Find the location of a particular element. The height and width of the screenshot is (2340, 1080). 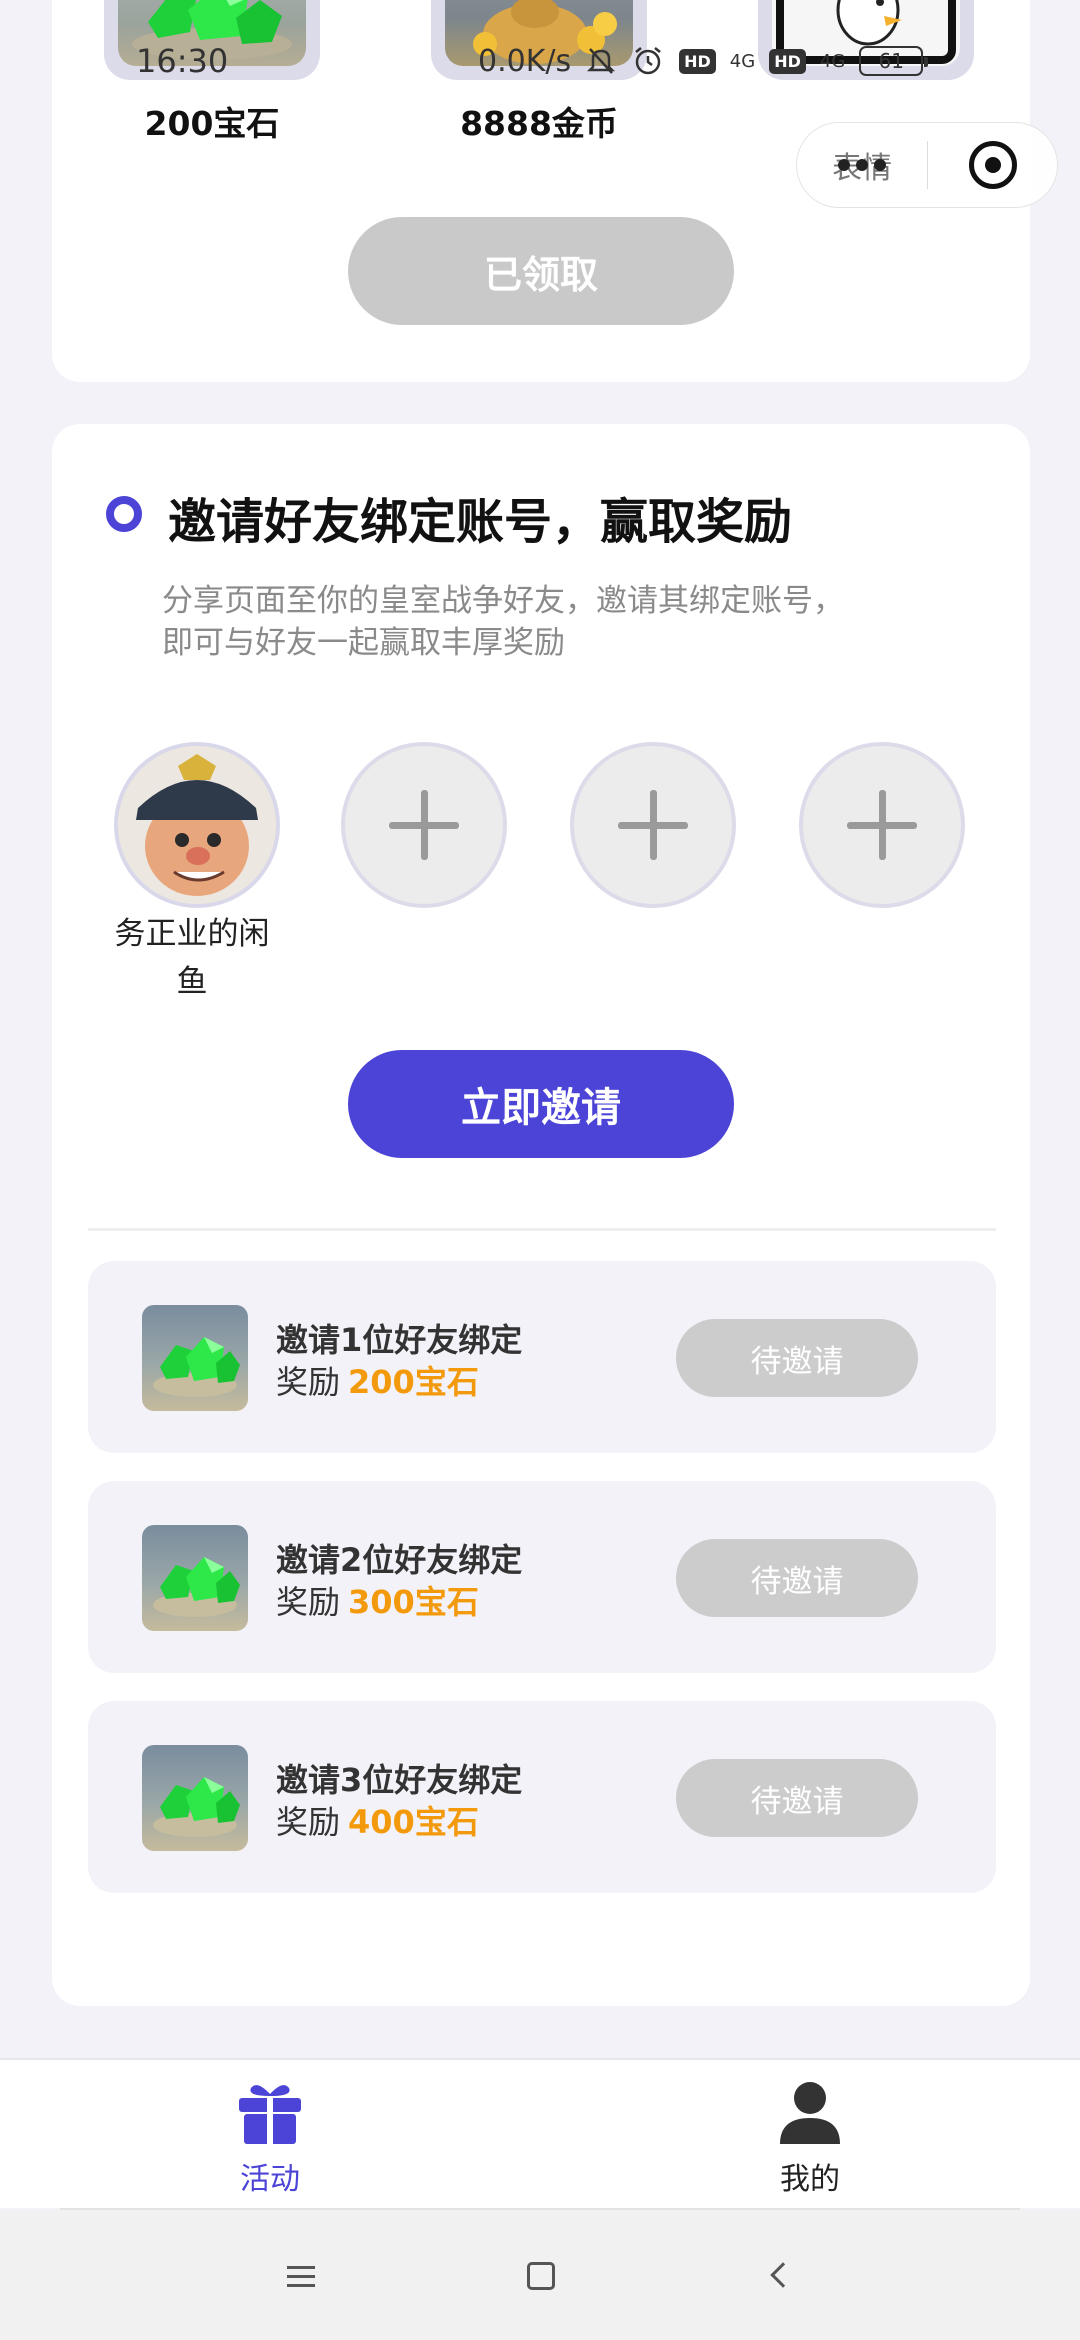

reward-tier-2: 邀请2位好友绑定 奖励 300宝石 待邀请 is located at coordinates (542, 1577).